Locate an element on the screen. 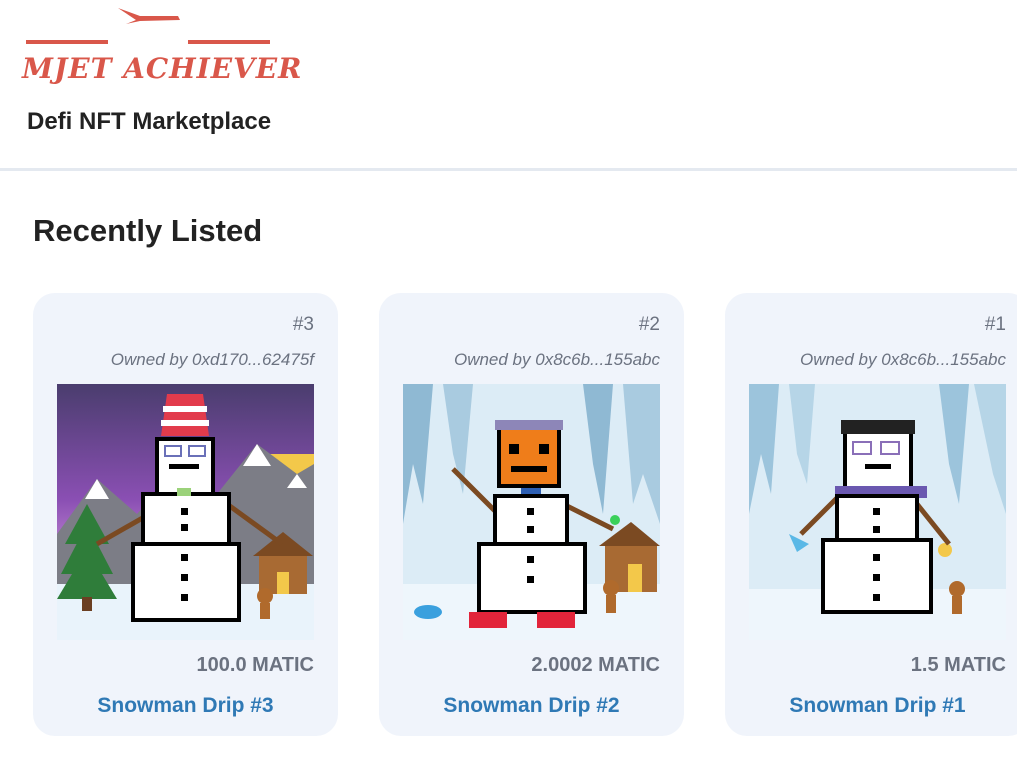 This screenshot has width=1017, height=783. nft-name-link: Snowman Drip #2 is located at coordinates (531, 706).